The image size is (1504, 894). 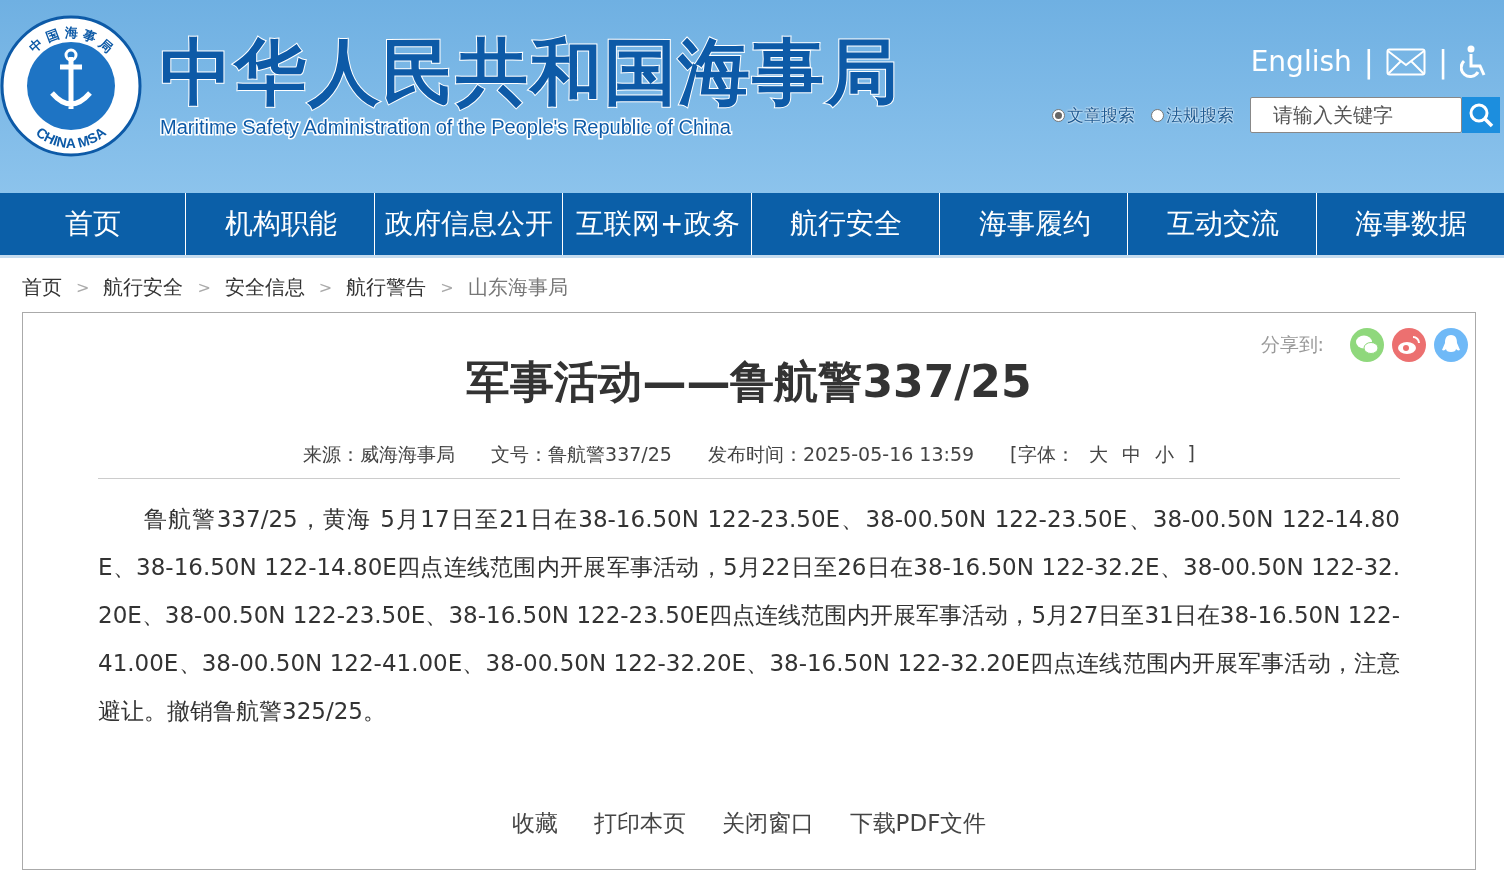 I want to click on search-icon, so click(x=1481, y=115).